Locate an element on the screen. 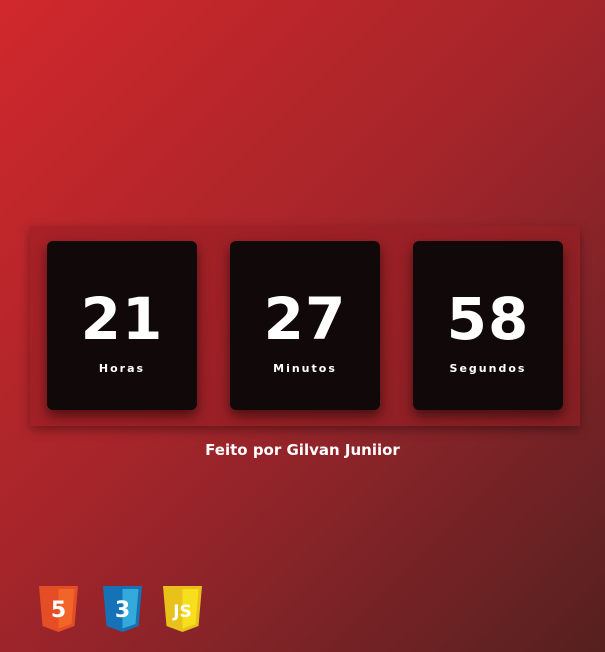 This screenshot has width=605, height=652. css3-glyph: 3 is located at coordinates (122, 610).